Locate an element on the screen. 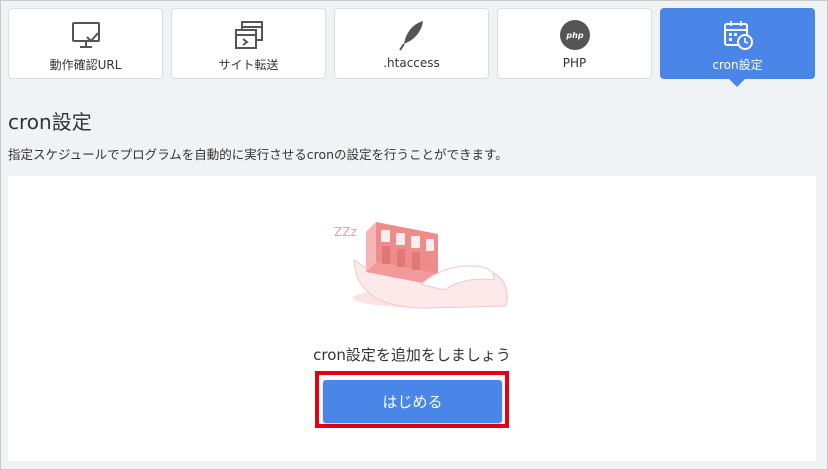  sleep-text: ZZz is located at coordinates (345, 232).